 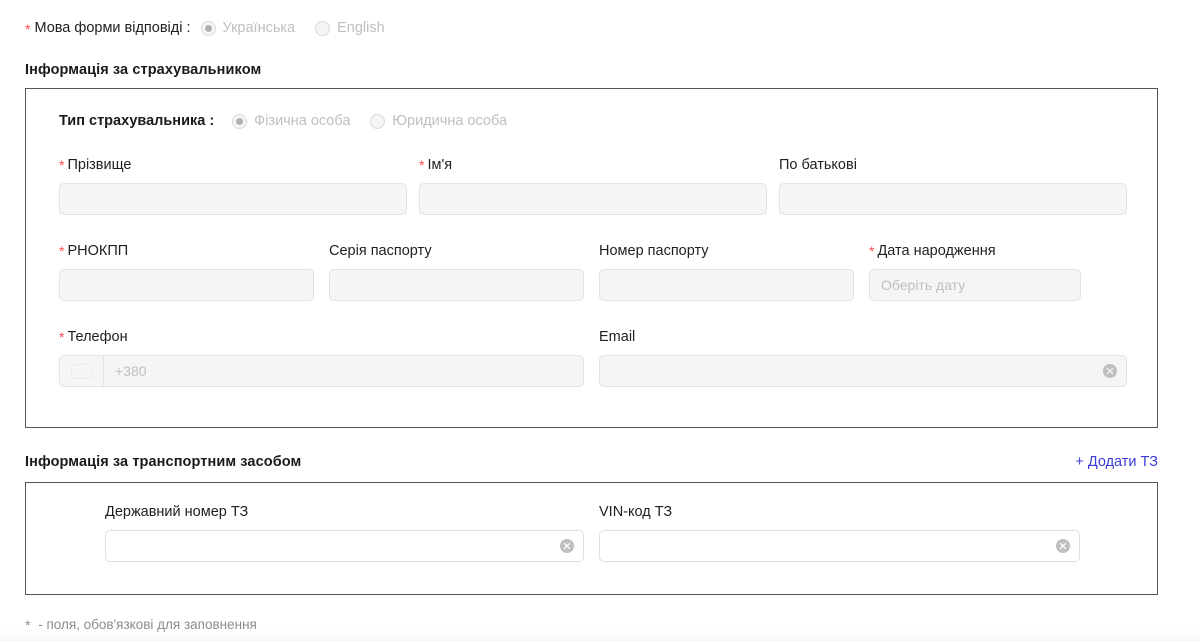 What do you see at coordinates (259, 28) in the screenshot?
I see `radio-label-ukrainian: Українська` at bounding box center [259, 28].